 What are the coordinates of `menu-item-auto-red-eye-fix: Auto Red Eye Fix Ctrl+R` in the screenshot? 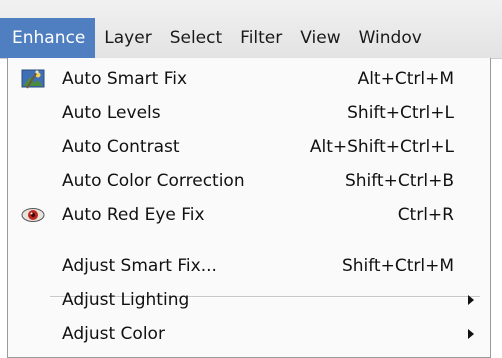 It's located at (249, 214).